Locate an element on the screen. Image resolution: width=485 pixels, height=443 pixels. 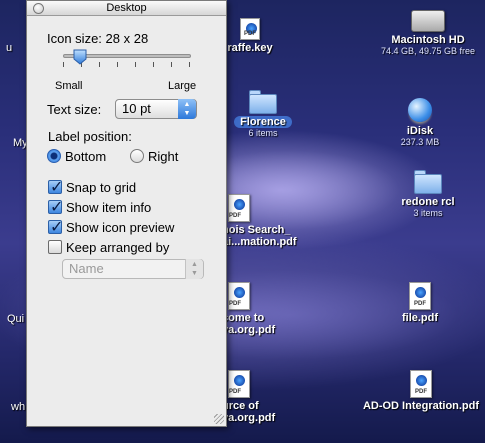
file-pdf-icon: file.pdf is located at coordinates (420, 303).